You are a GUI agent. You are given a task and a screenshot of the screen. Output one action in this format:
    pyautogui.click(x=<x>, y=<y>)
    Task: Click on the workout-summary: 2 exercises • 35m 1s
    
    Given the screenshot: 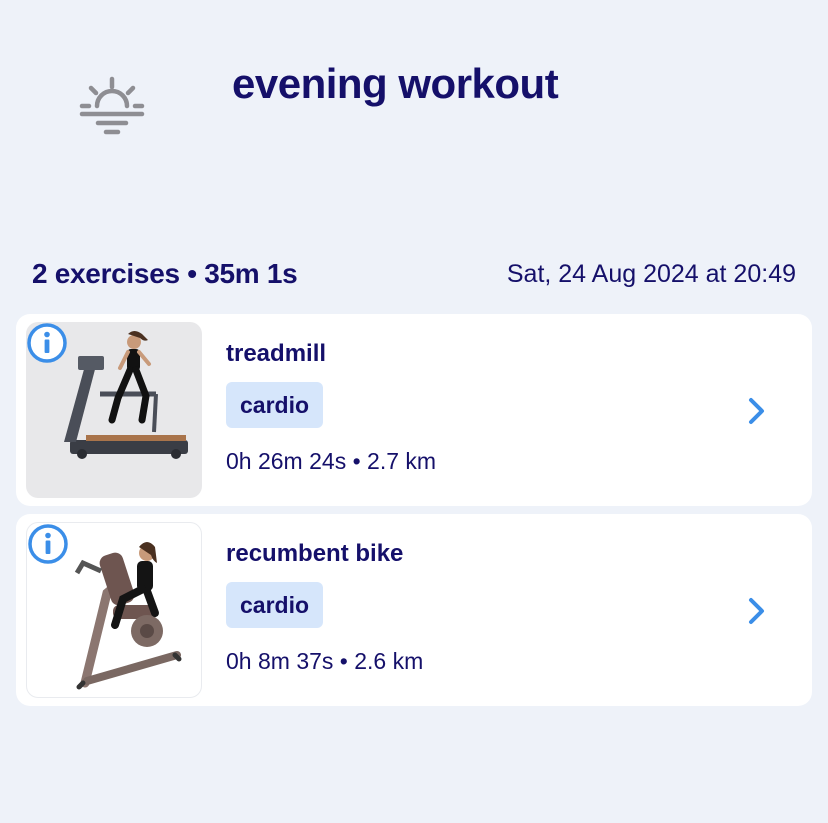 What is the action you would take?
    pyautogui.click(x=165, y=273)
    